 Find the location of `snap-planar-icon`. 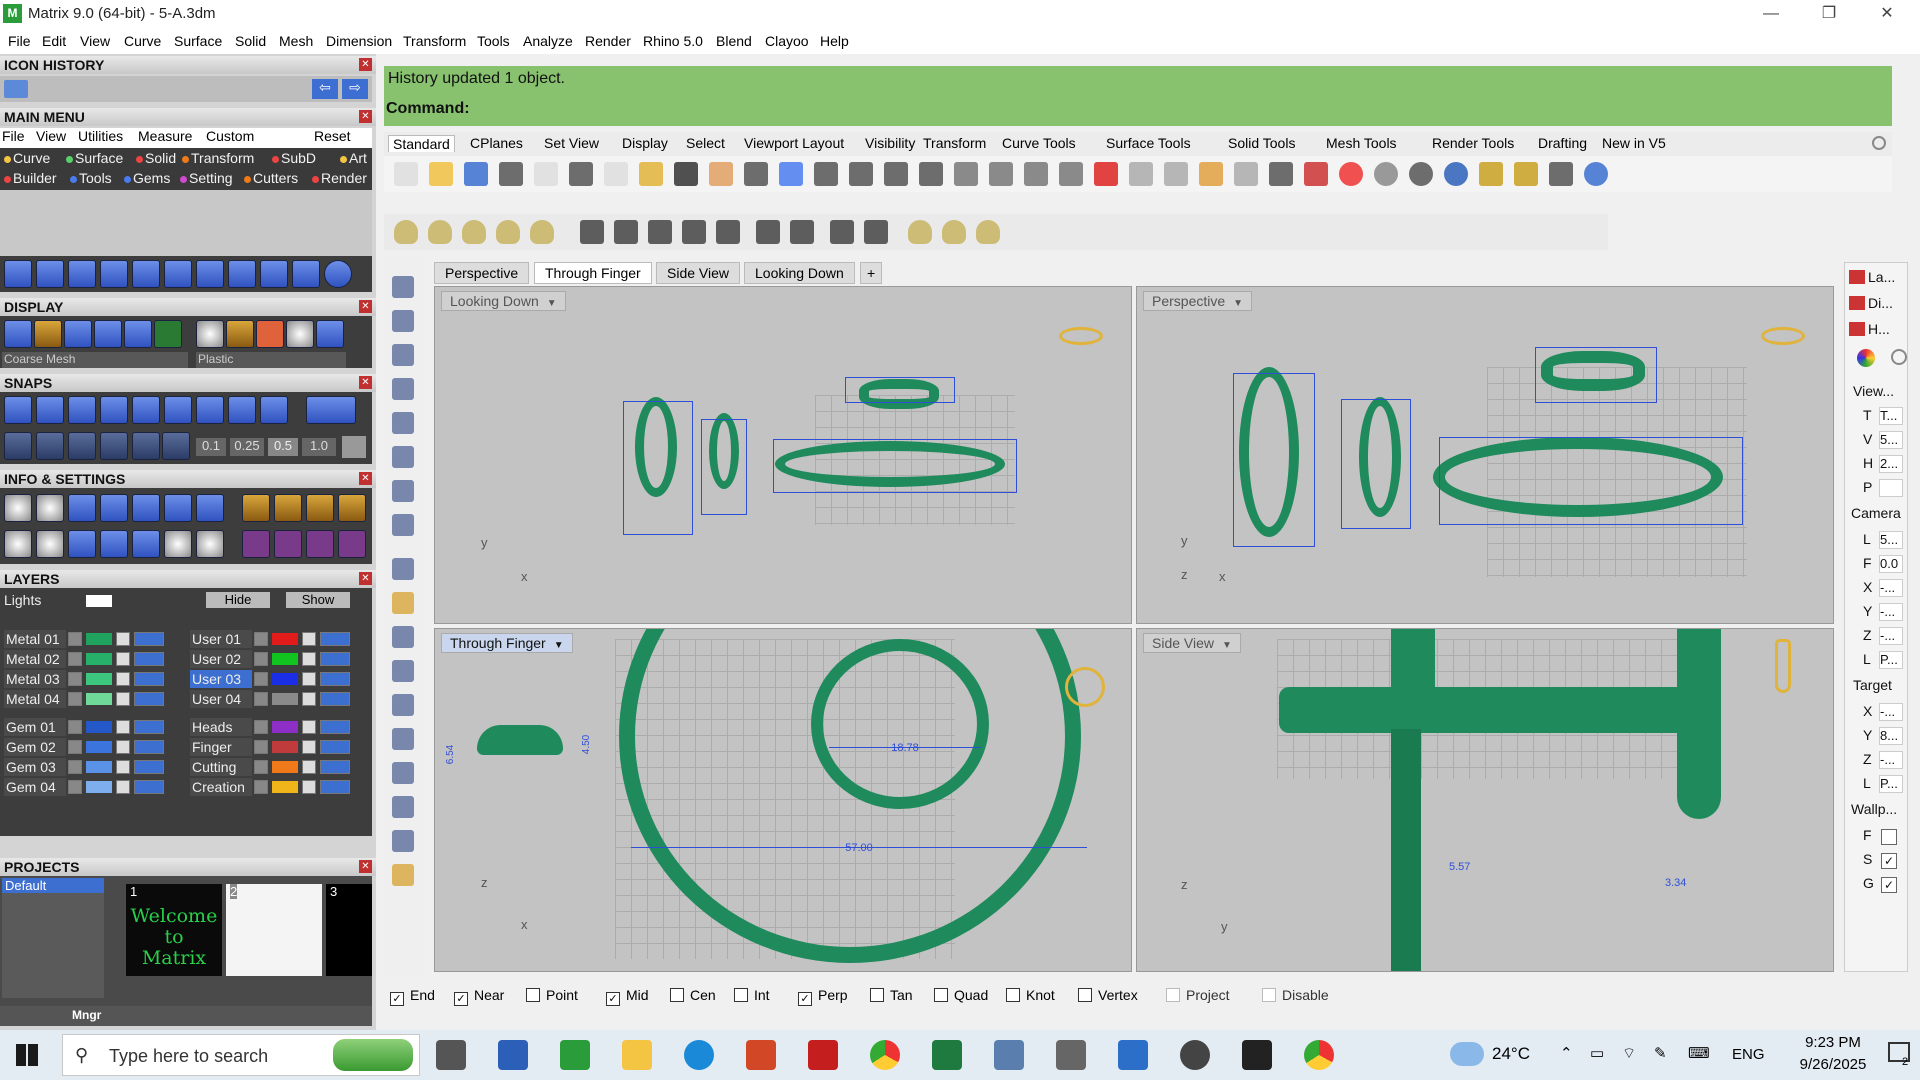

snap-planar-icon is located at coordinates (50, 446).